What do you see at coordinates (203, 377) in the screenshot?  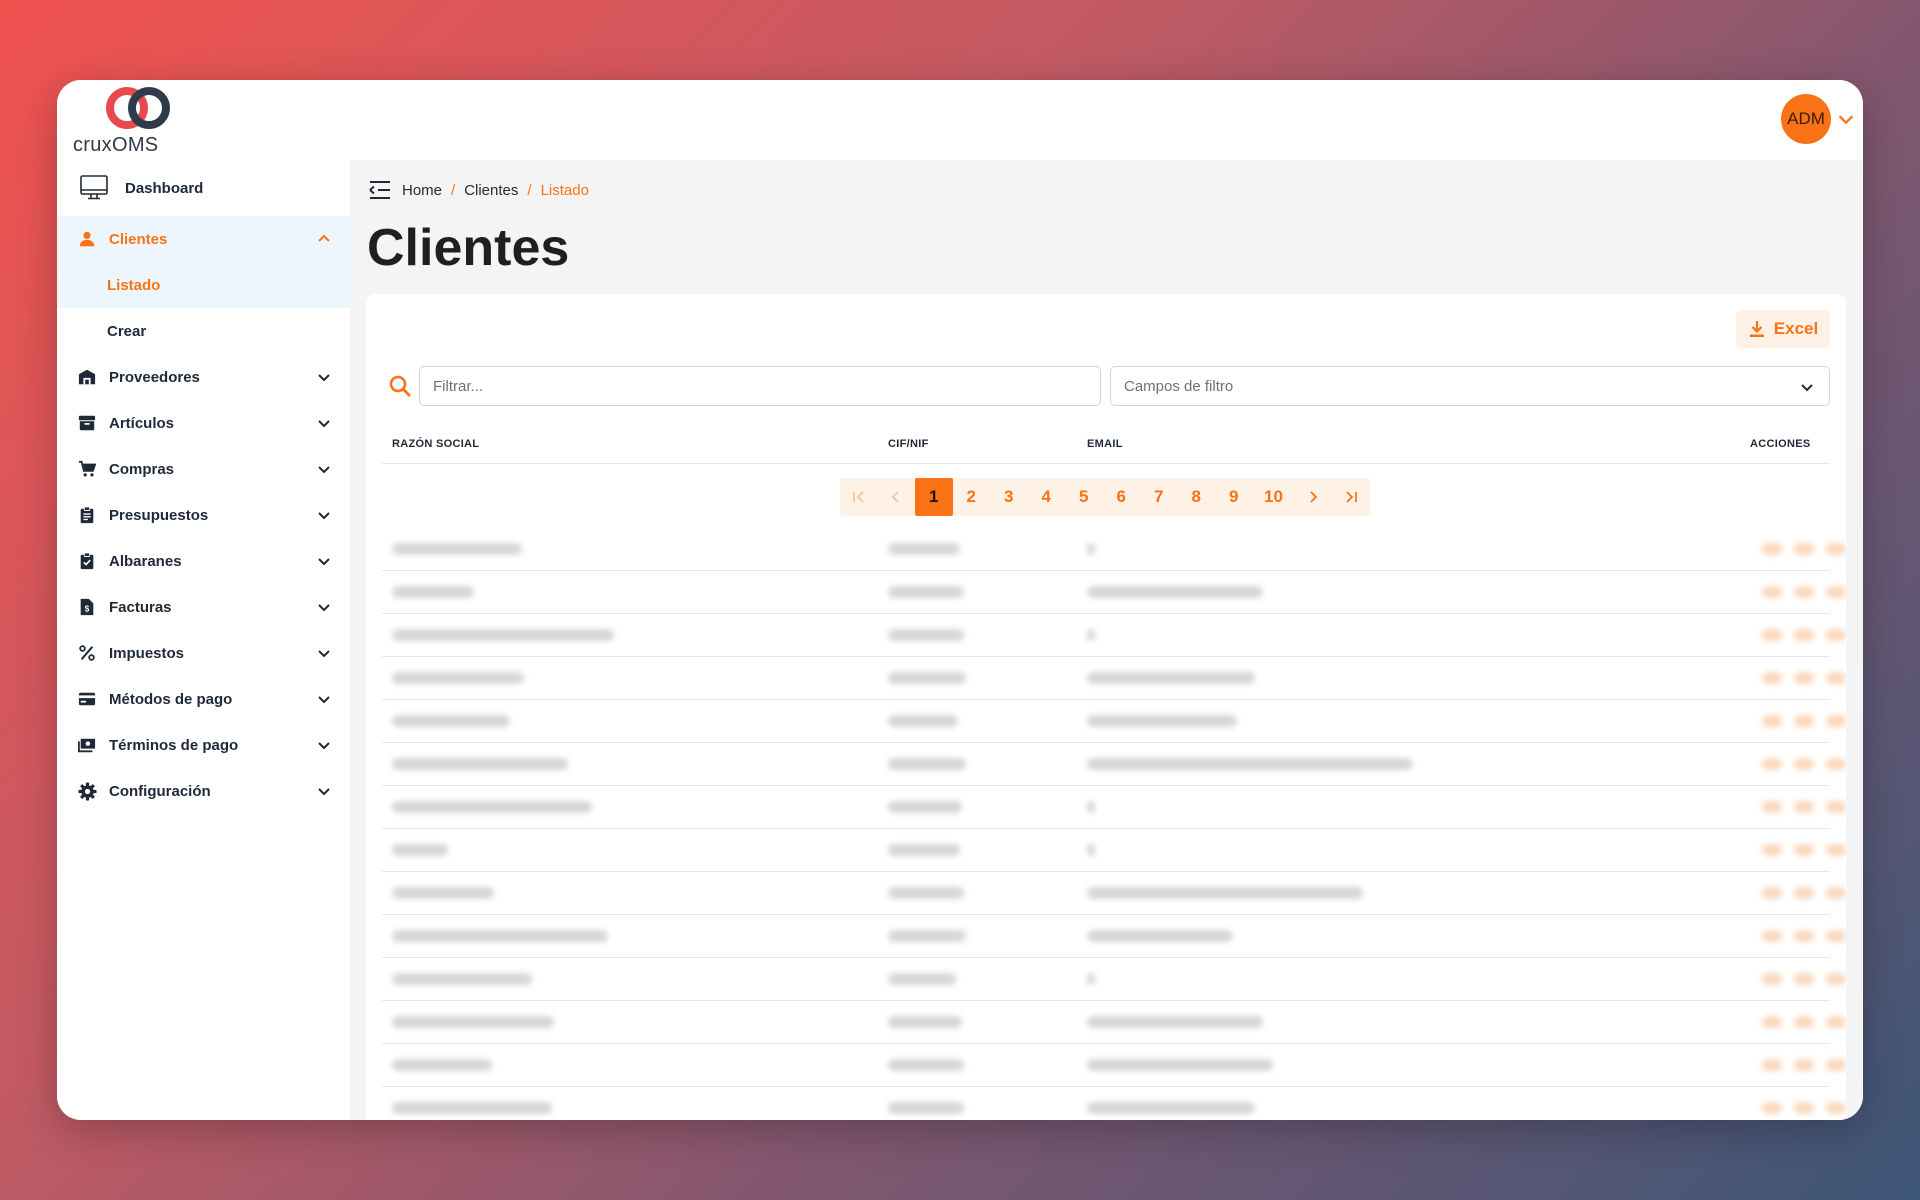 I see `sidebar-item-proveedores: Proveedores` at bounding box center [203, 377].